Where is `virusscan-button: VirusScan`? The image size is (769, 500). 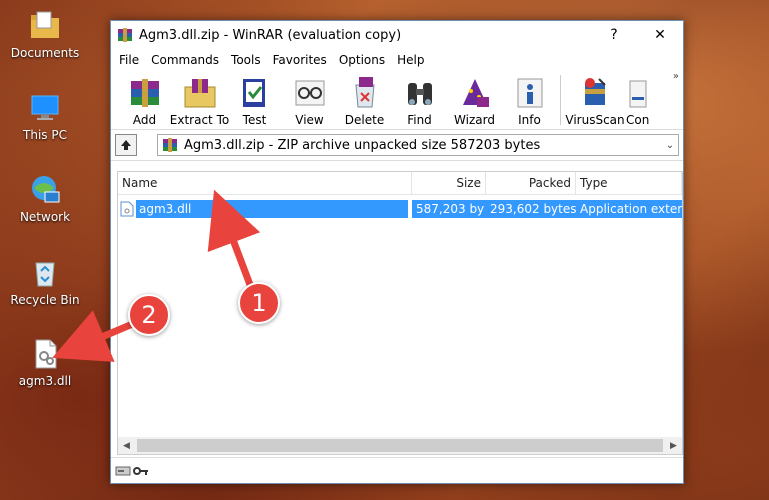
virusscan-button: VirusScan is located at coordinates (595, 99).